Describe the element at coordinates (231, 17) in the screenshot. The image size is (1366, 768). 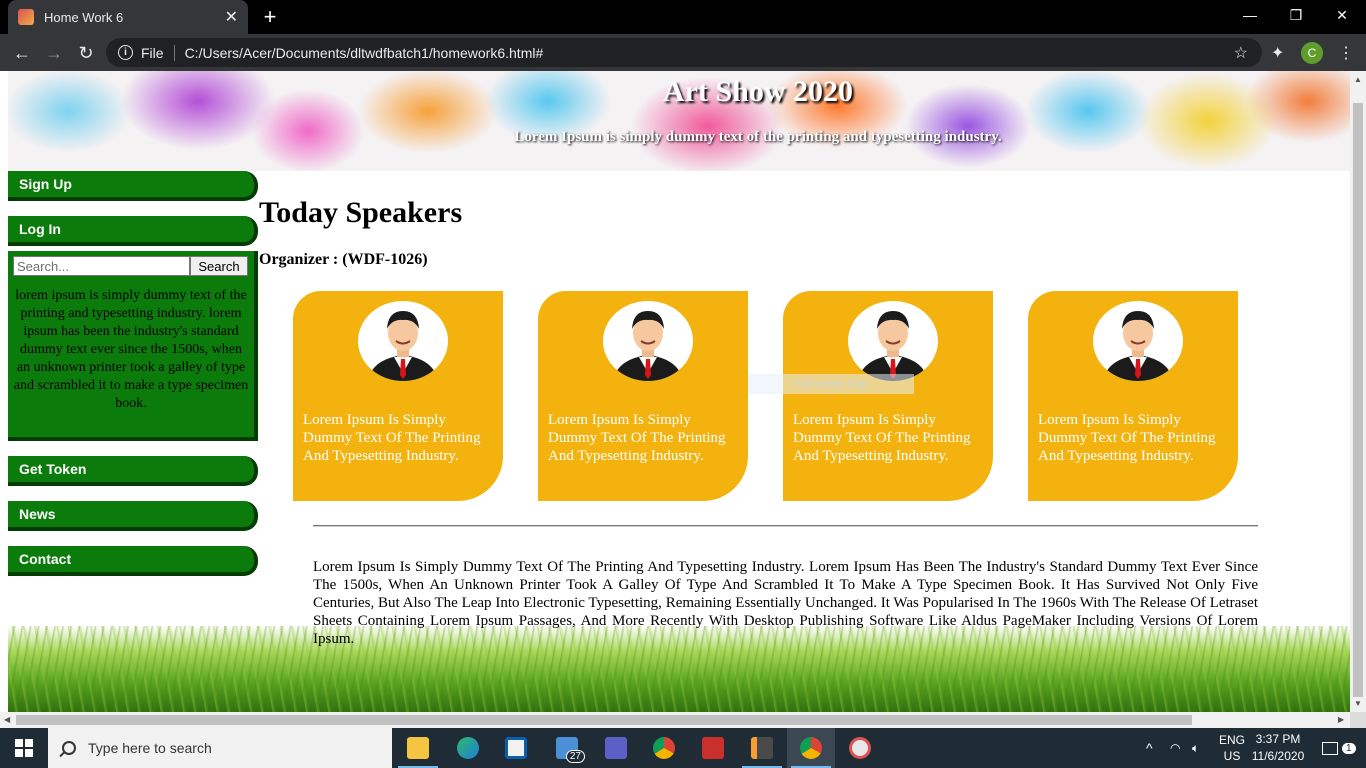
I see `tab-close-icon: ✕` at that location.